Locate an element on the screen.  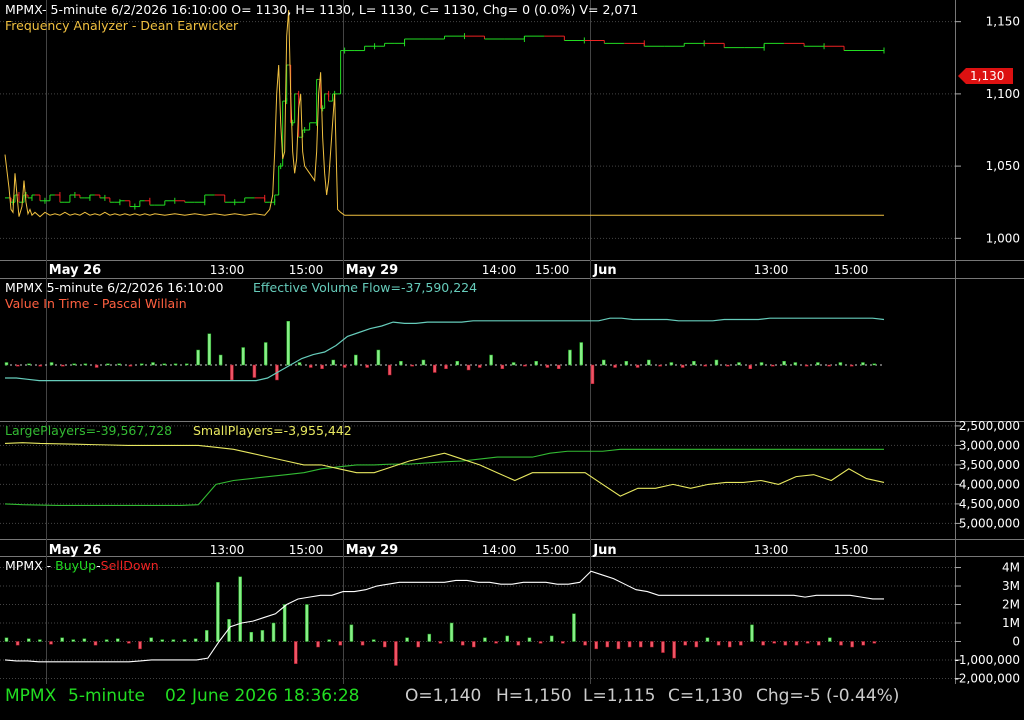
buyup-y-tick-label: 2M is located at coordinates (1011, 605).